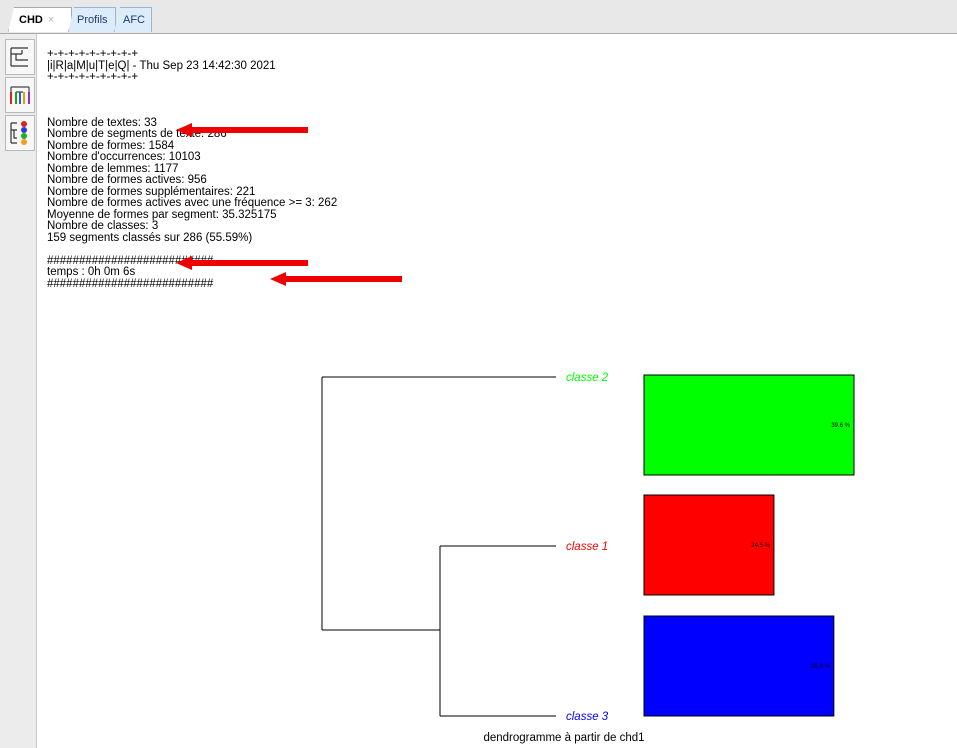 Image resolution: width=957 pixels, height=748 pixels. What do you see at coordinates (749, 545) in the screenshot?
I see `class-bars: 39.6 % 24.5 % 35.8 %` at bounding box center [749, 545].